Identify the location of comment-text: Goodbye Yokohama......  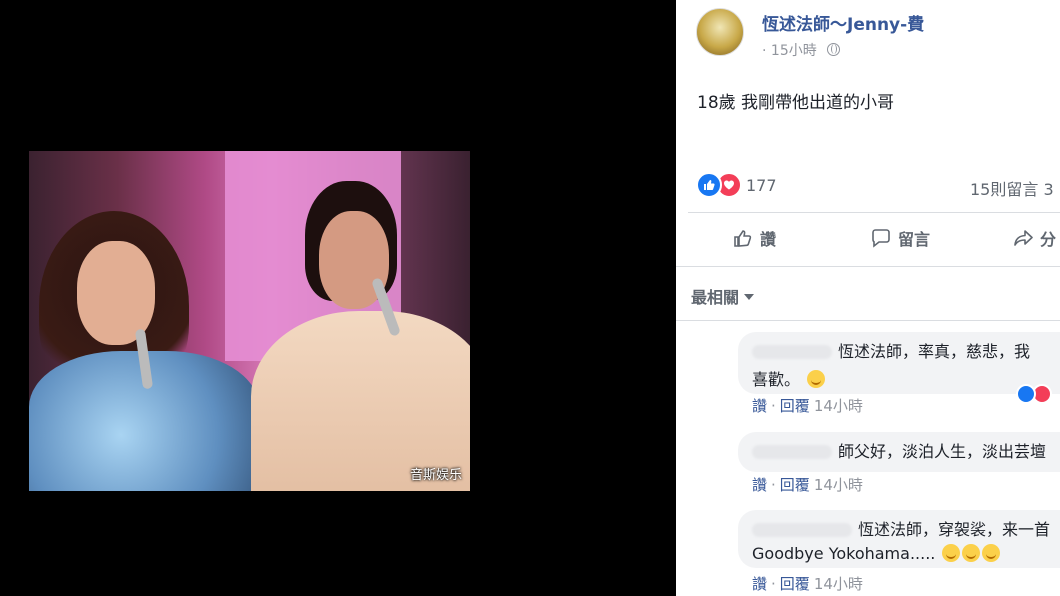
(844, 553).